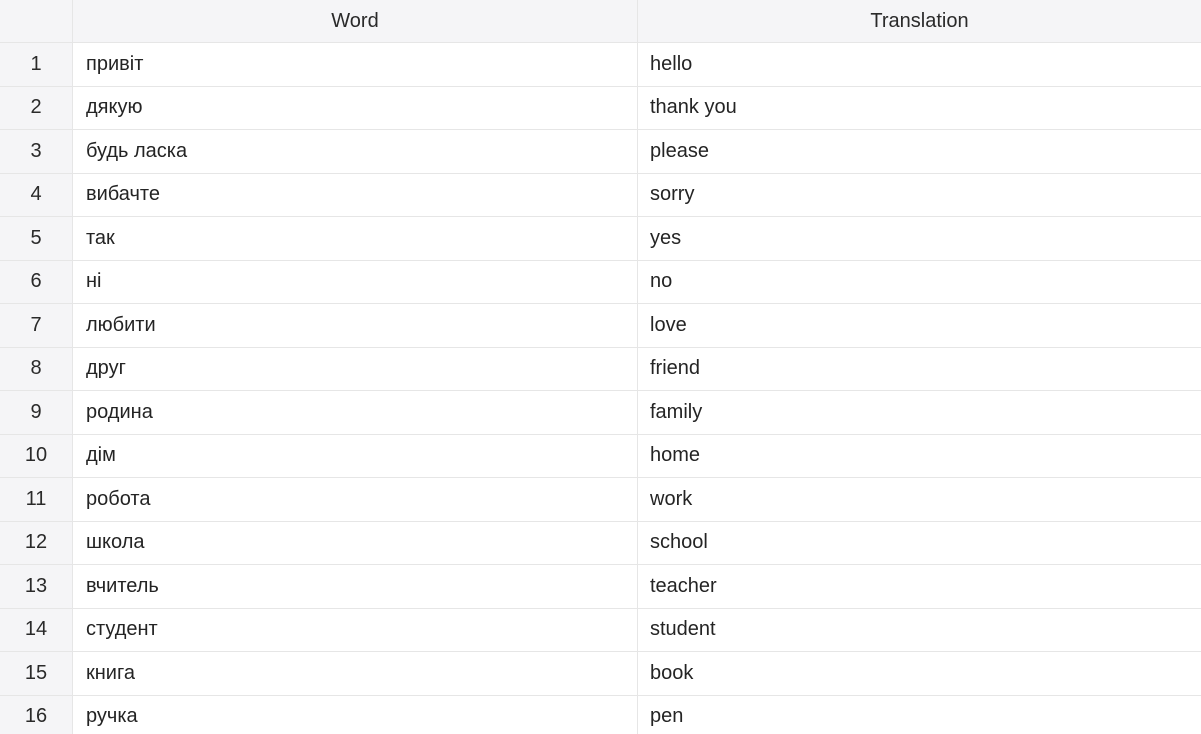  I want to click on table-row: 5 так yes, so click(600, 239).